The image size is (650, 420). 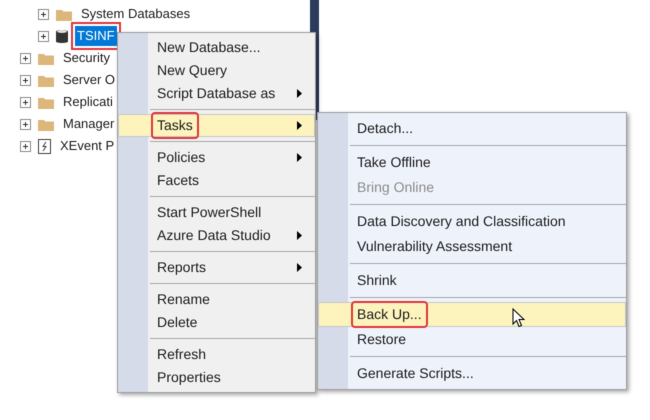 I want to click on menu-item: Properties, so click(x=216, y=377).